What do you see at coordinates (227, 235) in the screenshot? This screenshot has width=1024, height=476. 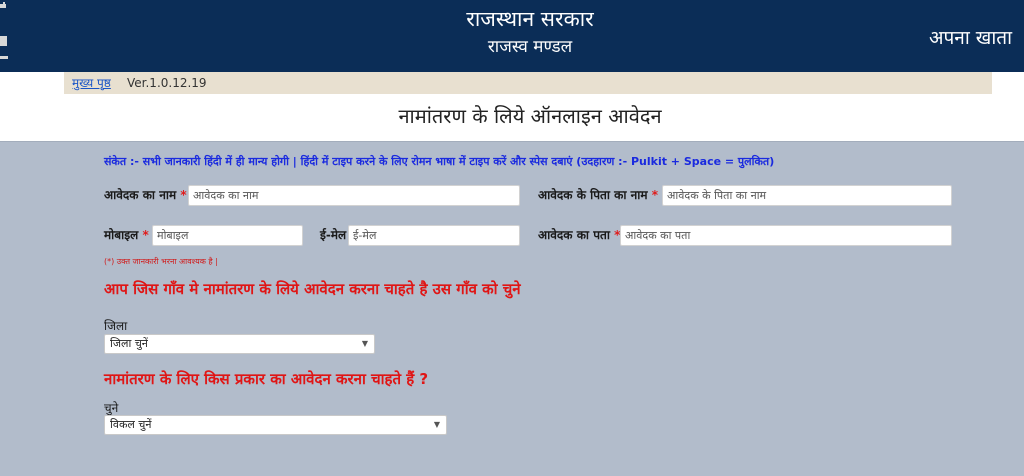 I see `mobile-input` at bounding box center [227, 235].